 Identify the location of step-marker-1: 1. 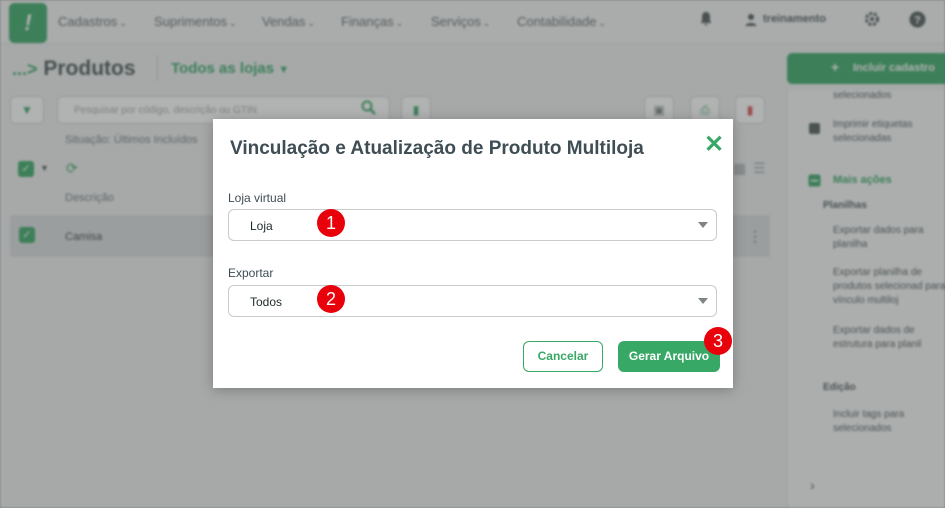
(331, 223).